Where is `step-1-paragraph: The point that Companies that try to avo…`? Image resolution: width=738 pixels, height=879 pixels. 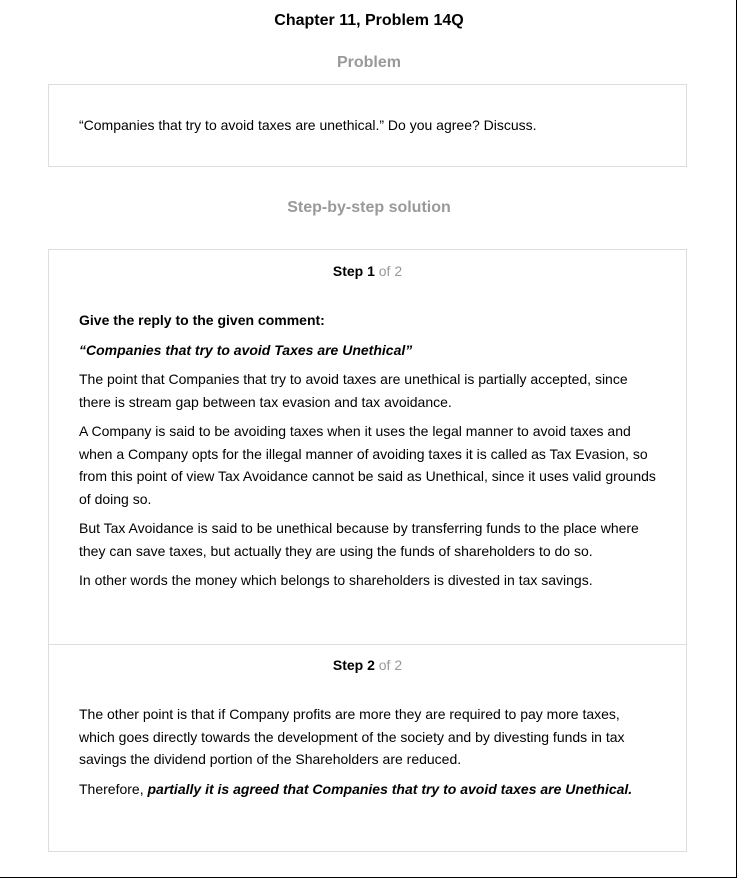 step-1-paragraph: The point that Companies that try to avo… is located at coordinates (353, 390).